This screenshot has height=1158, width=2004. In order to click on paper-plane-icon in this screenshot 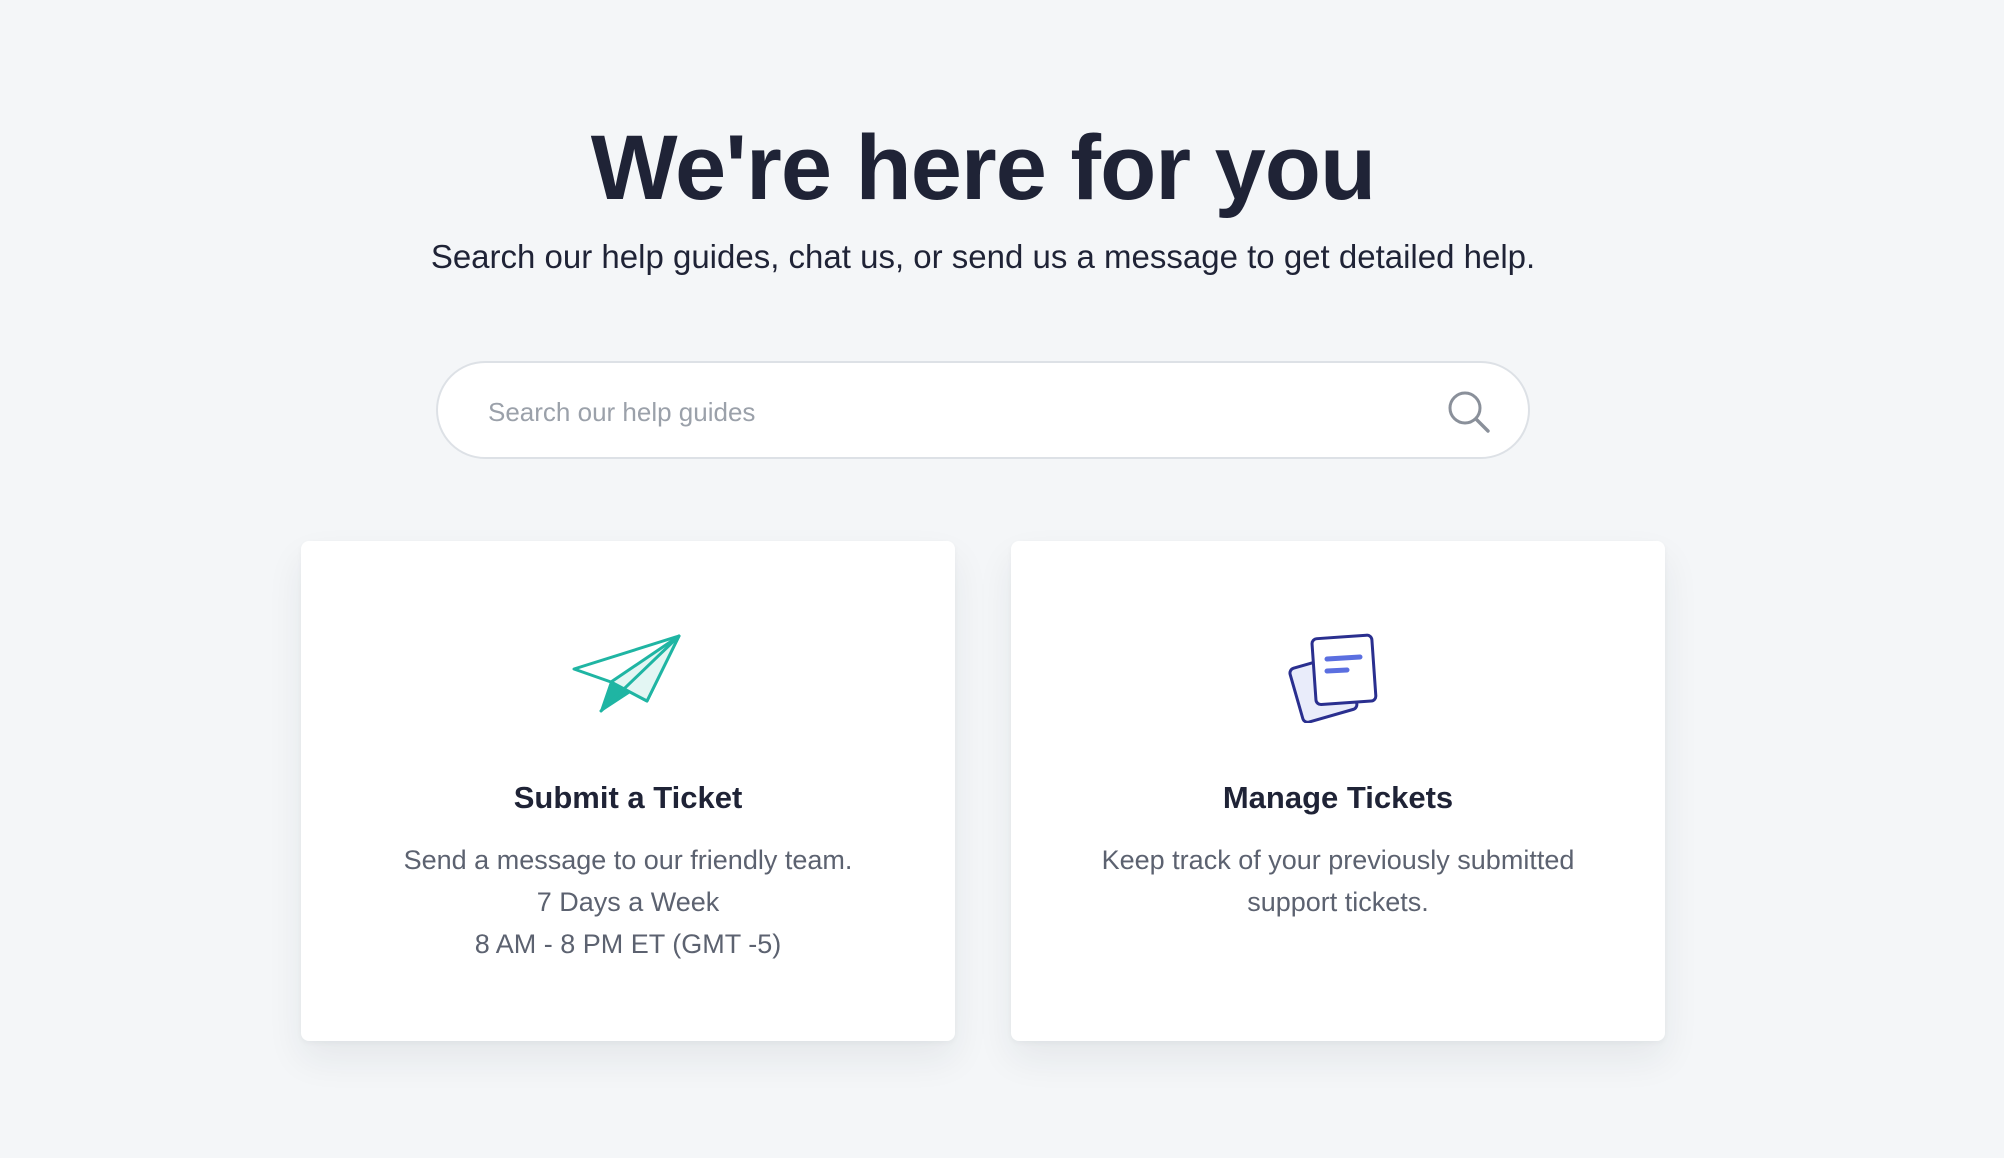, I will do `click(626, 673)`.